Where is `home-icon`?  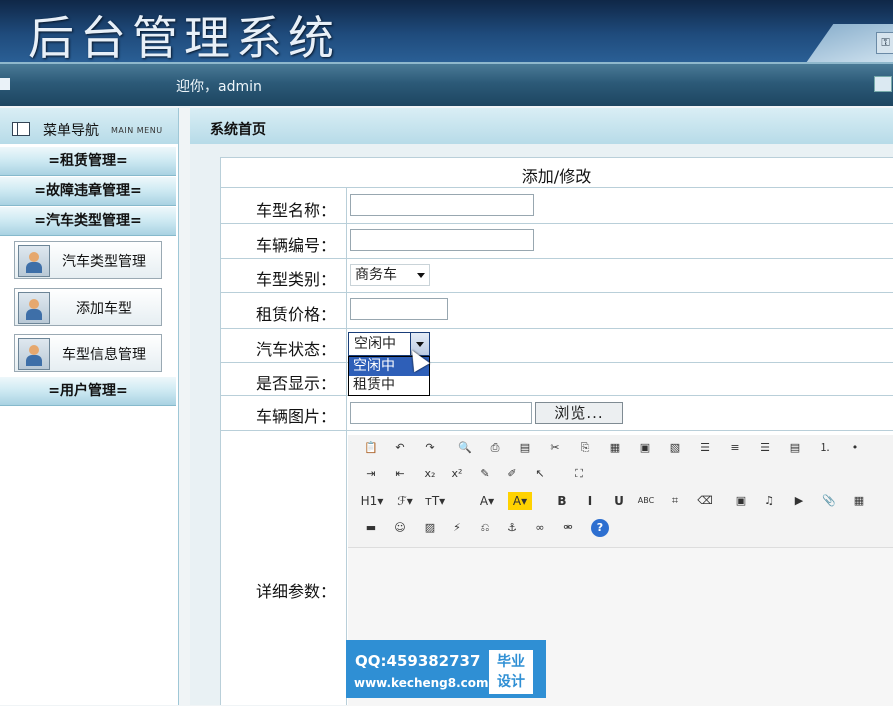
home-icon is located at coordinates (5, 84).